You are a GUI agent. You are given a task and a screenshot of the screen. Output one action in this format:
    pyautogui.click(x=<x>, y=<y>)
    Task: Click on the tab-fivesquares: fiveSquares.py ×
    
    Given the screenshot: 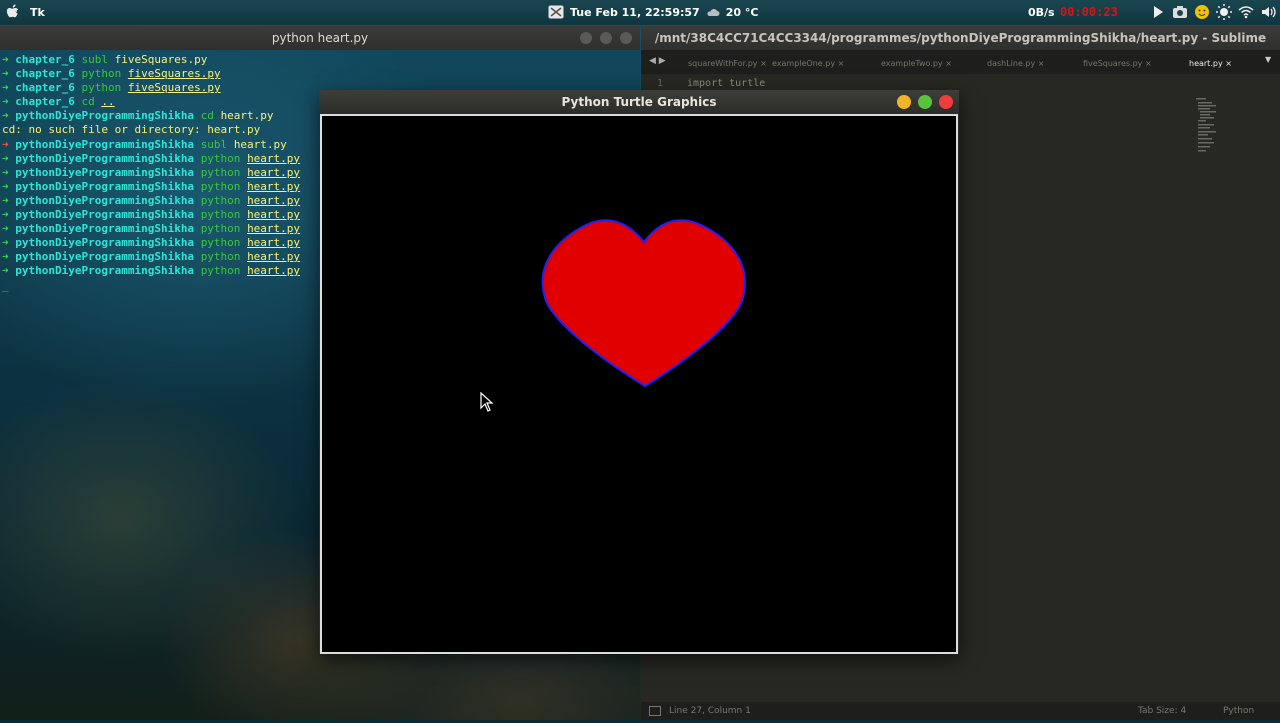 What is the action you would take?
    pyautogui.click(x=1117, y=63)
    